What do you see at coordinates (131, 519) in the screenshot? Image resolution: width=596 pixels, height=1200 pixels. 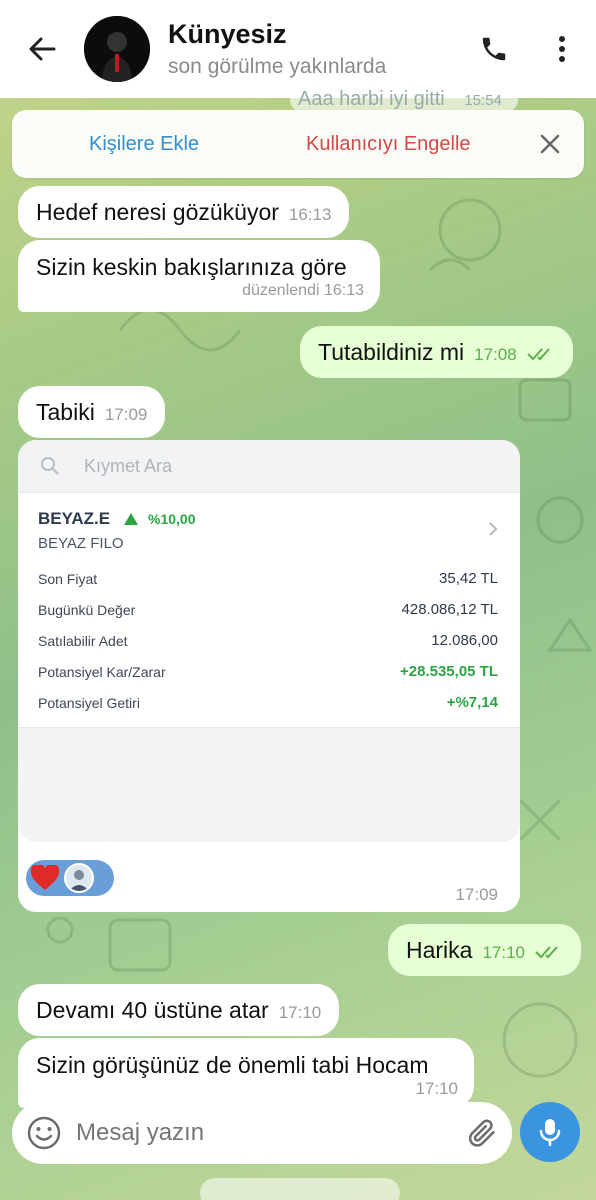 I see `triangle-up-icon` at bounding box center [131, 519].